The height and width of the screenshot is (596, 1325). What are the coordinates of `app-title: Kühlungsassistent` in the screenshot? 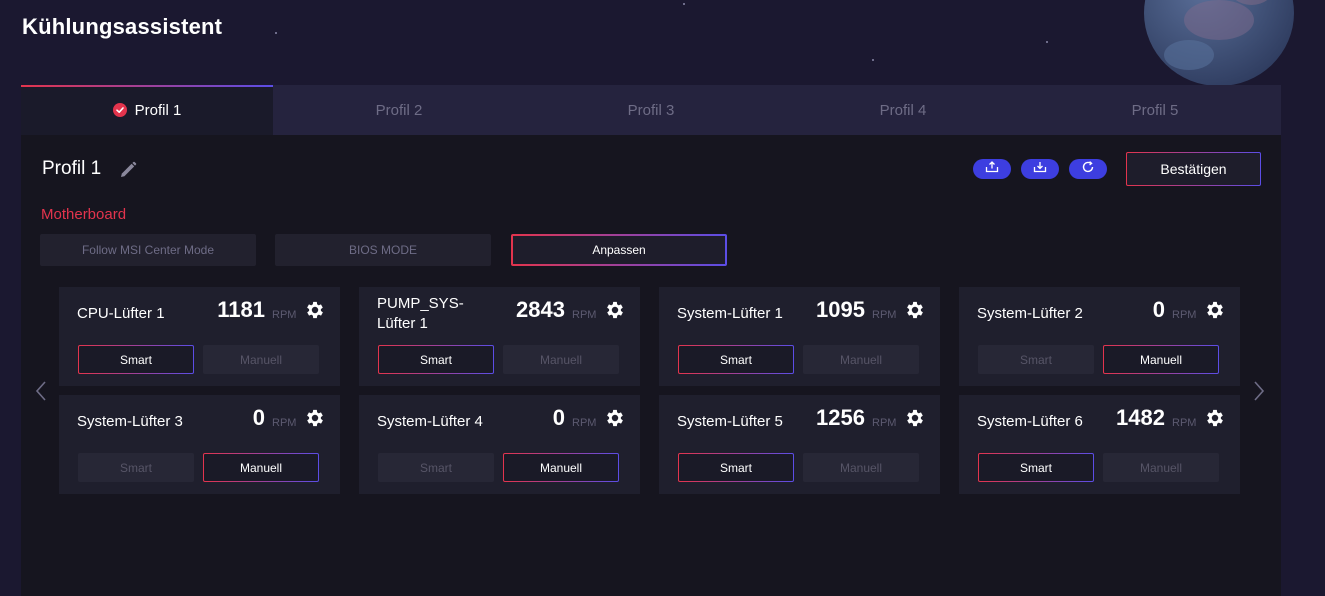 It's located at (122, 26).